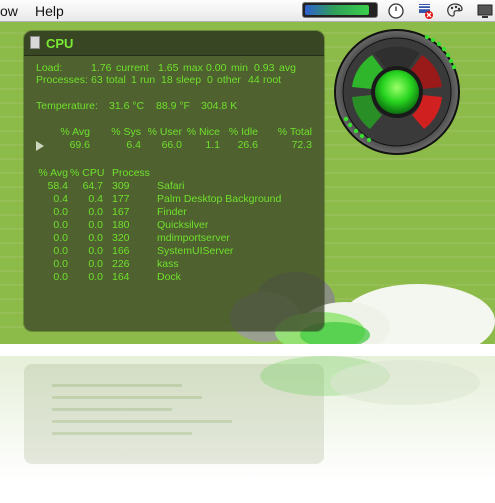 The width and height of the screenshot is (495, 503). Describe the element at coordinates (172, 212) in the screenshot. I see `row-name: Finder` at that location.